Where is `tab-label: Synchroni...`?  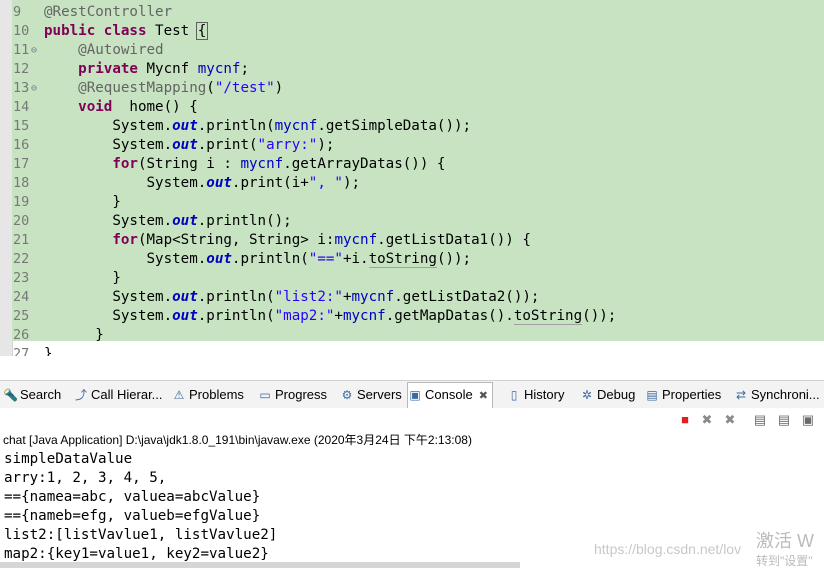 tab-label: Synchroni... is located at coordinates (785, 394).